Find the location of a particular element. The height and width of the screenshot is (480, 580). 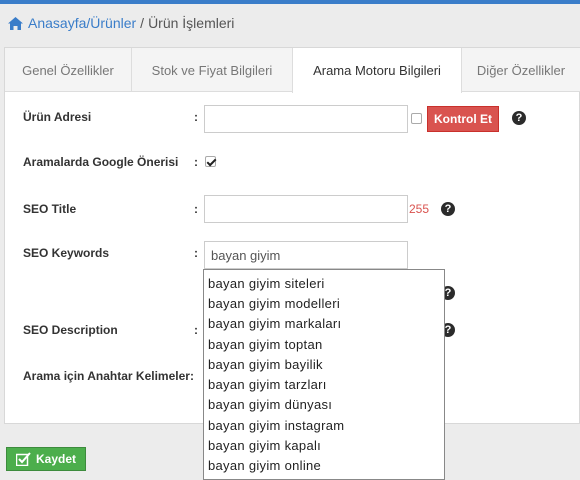

save-button: Kaydet is located at coordinates (46, 459).